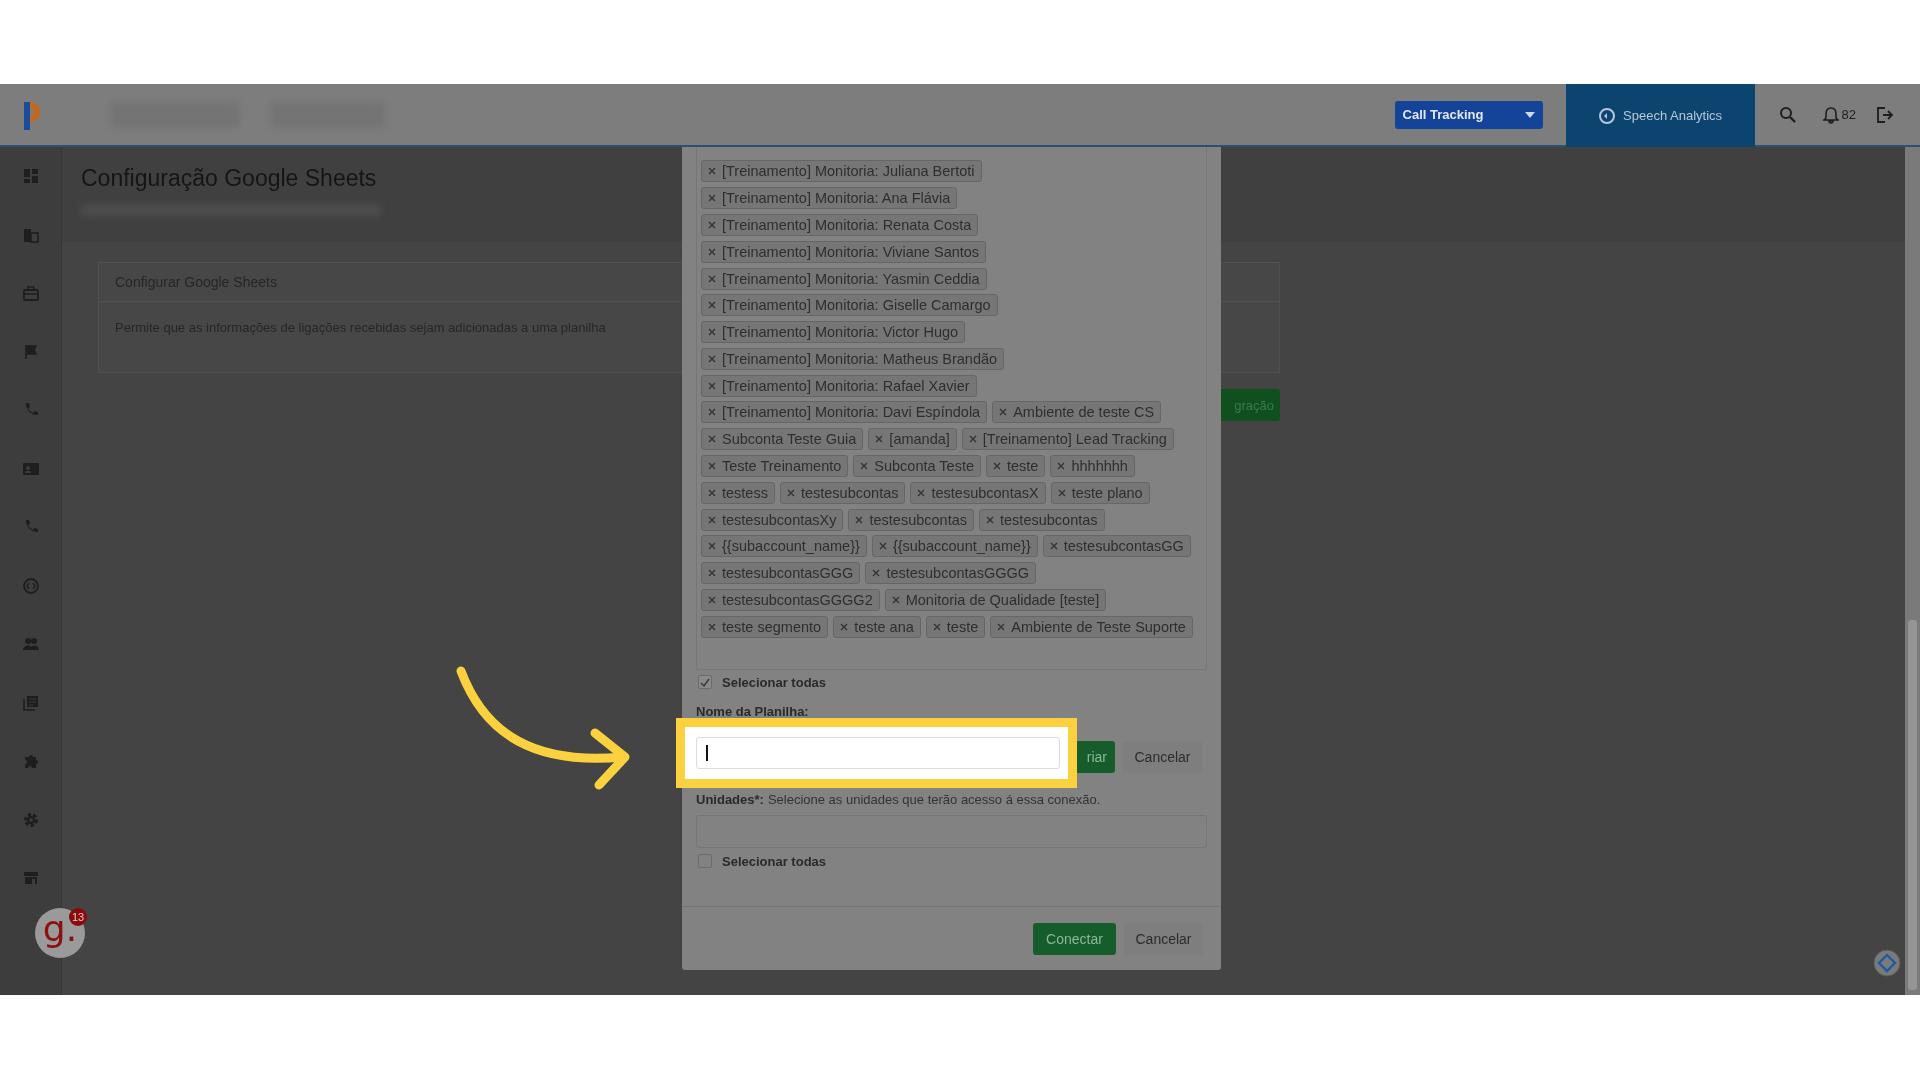 This screenshot has height=1080, width=1920. Describe the element at coordinates (30, 878) in the screenshot. I see `store-icon` at that location.